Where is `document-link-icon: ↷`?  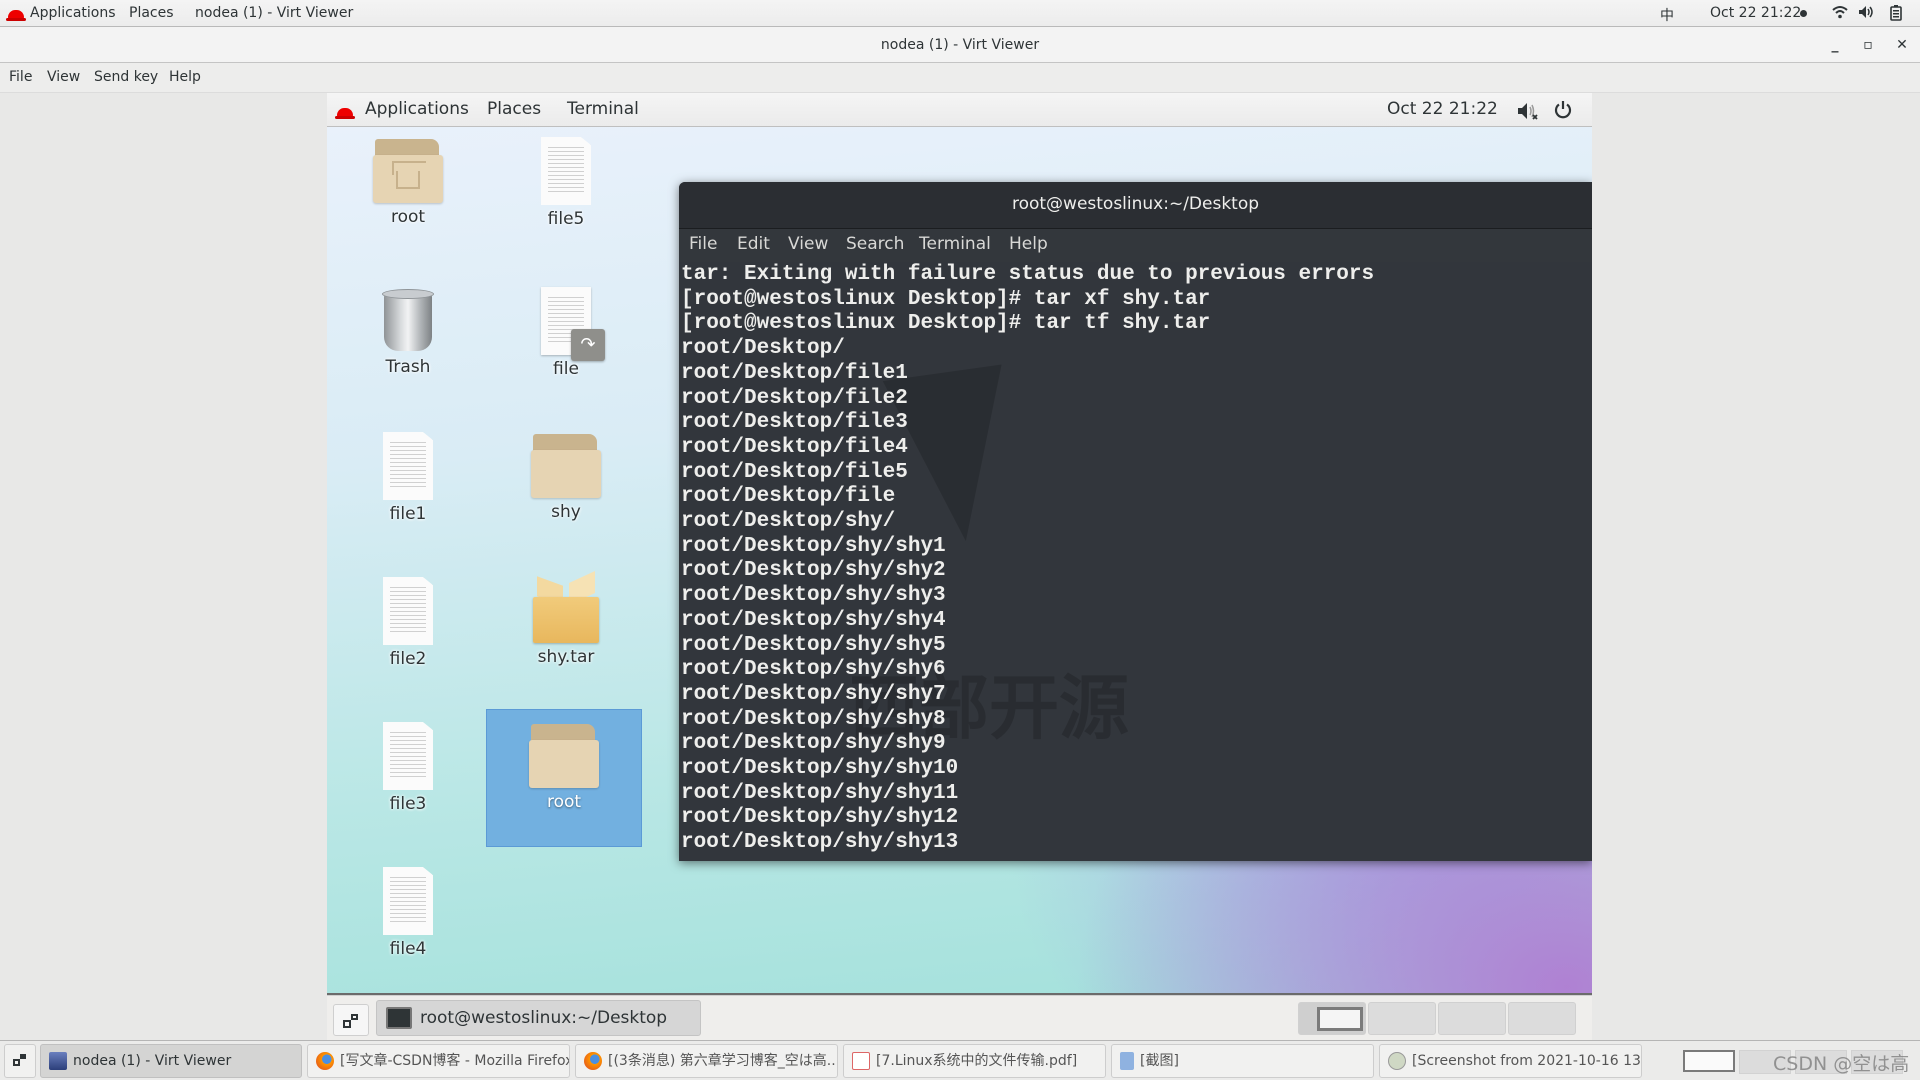
document-link-icon: ↷ is located at coordinates (573, 324).